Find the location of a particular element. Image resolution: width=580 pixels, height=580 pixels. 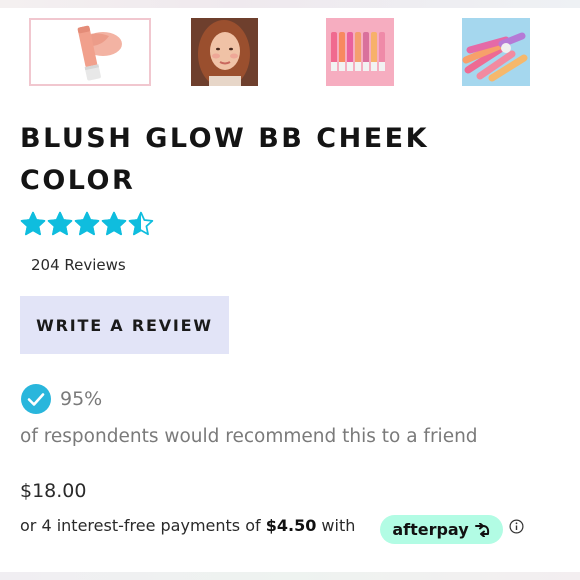

installment-amount: $4.50 is located at coordinates (291, 525).